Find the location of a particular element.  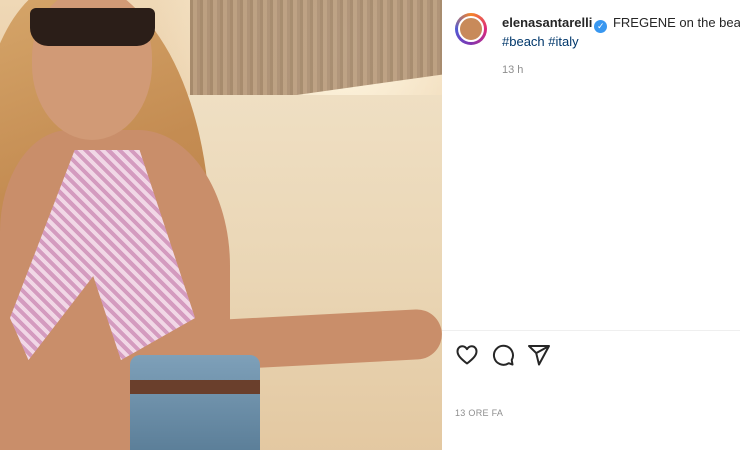

comment-icon is located at coordinates (503, 355).